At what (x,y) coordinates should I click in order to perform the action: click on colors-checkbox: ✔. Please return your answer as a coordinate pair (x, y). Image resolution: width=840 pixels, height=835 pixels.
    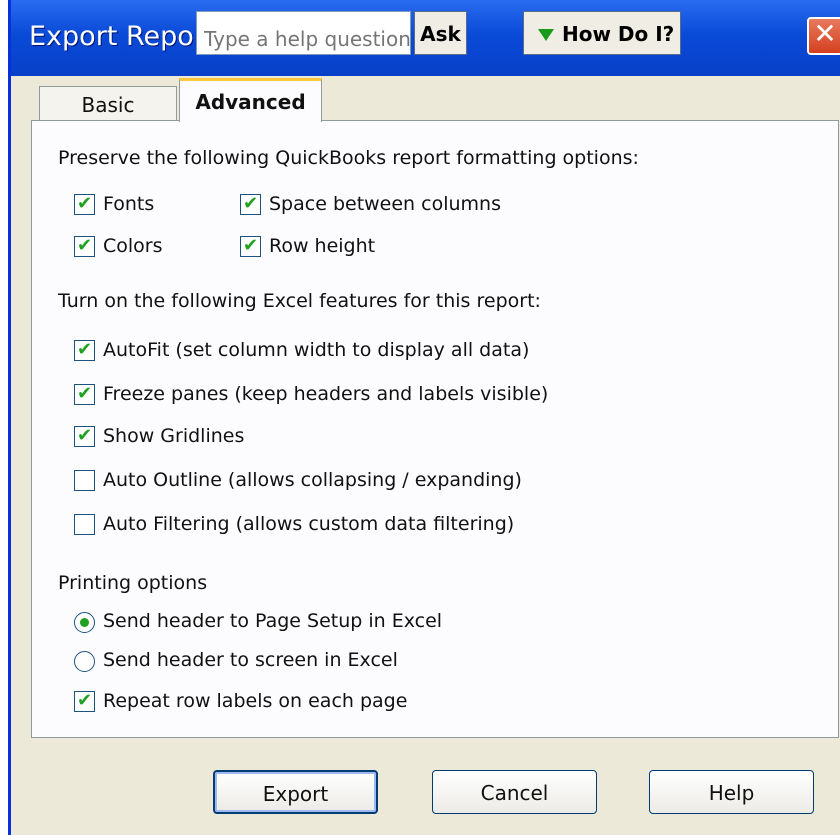
    Looking at the image, I should click on (84, 246).